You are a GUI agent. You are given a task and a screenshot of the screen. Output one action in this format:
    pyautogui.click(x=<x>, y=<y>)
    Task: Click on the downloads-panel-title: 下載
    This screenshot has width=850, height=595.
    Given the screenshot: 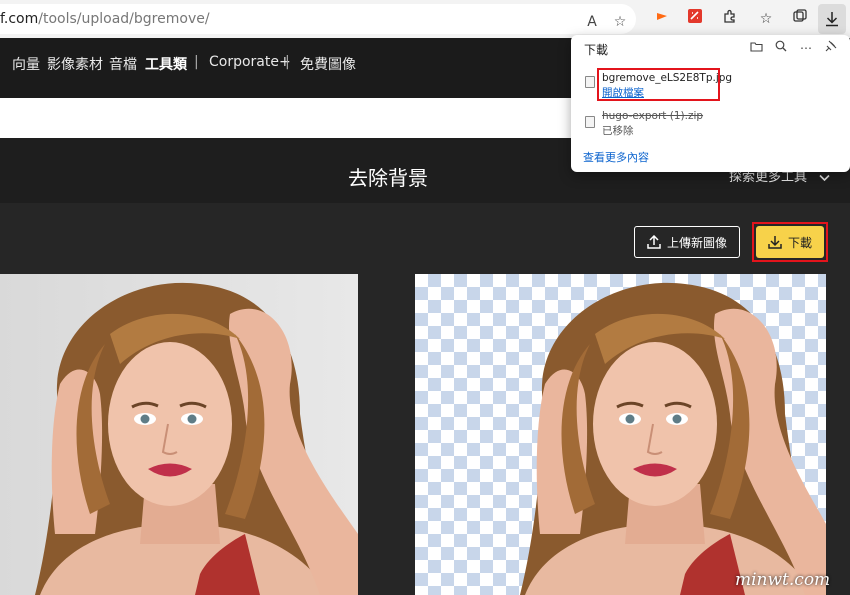 What is the action you would take?
    pyautogui.click(x=596, y=50)
    